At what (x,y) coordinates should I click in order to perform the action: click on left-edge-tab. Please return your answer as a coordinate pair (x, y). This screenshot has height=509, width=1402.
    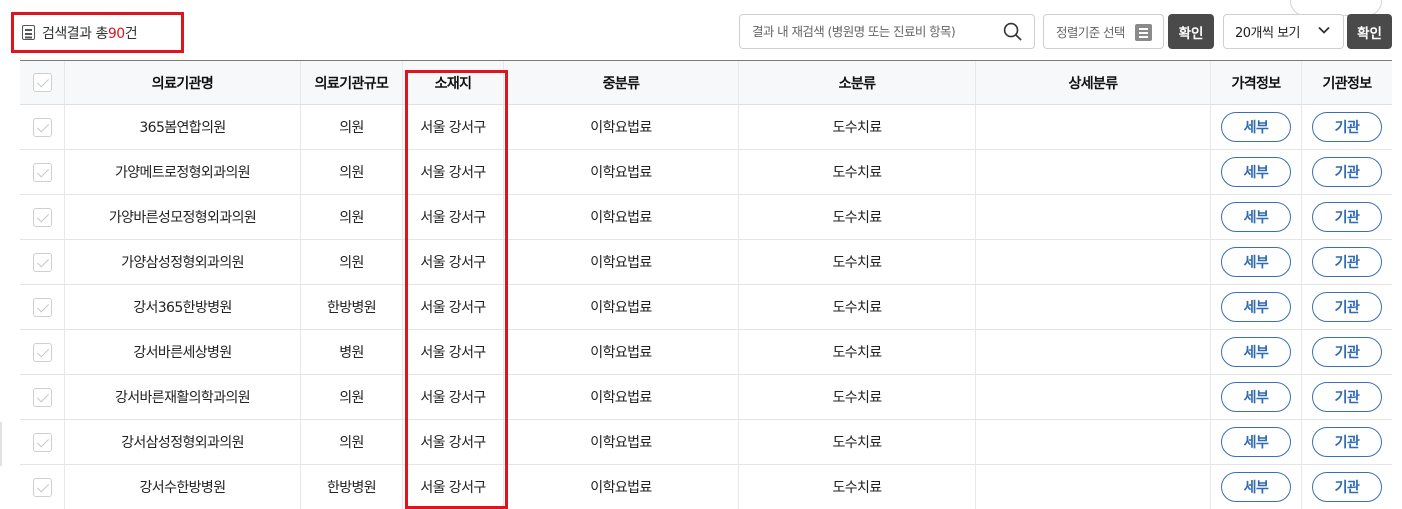
    Looking at the image, I should click on (1, 444).